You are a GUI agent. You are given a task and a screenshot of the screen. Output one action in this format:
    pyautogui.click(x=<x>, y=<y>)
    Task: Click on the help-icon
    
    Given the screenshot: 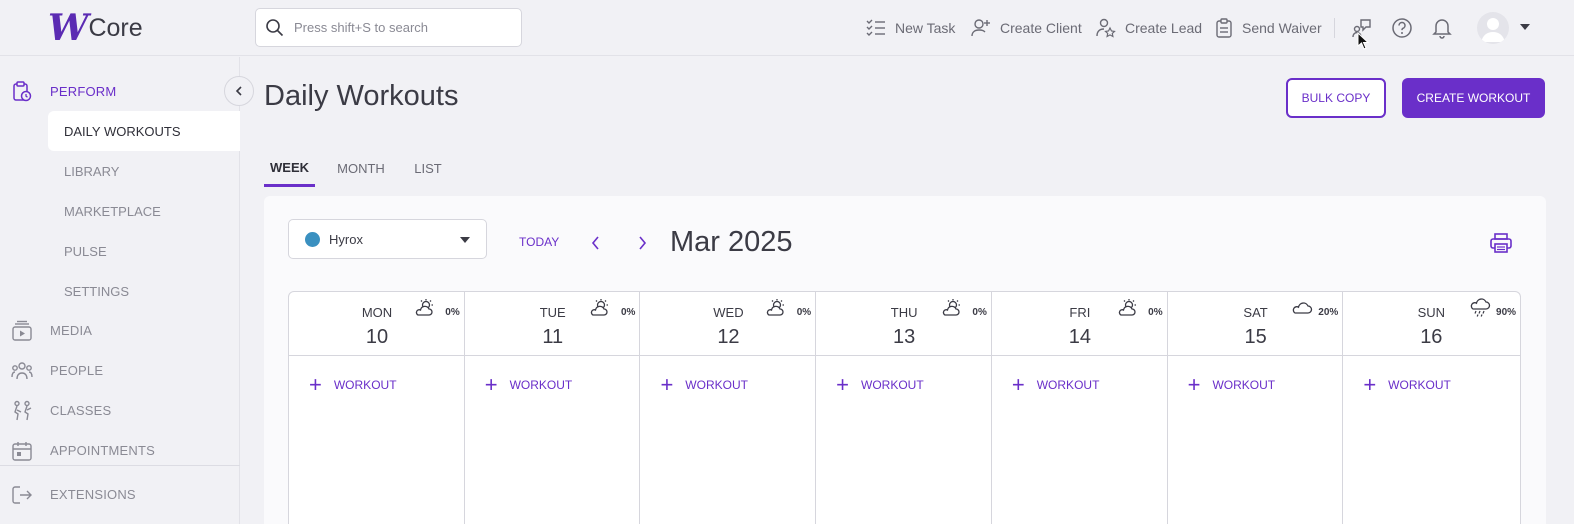 What is the action you would take?
    pyautogui.click(x=1402, y=28)
    